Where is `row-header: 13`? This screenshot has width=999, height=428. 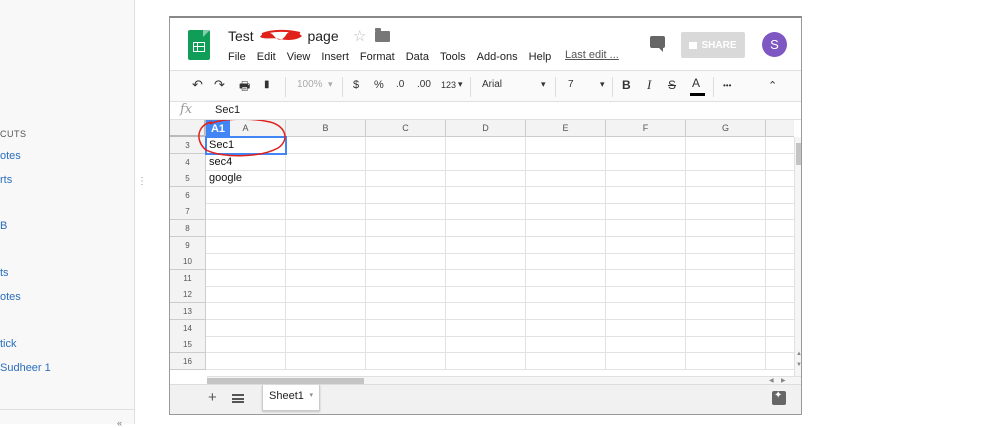
row-header: 13 is located at coordinates (188, 311).